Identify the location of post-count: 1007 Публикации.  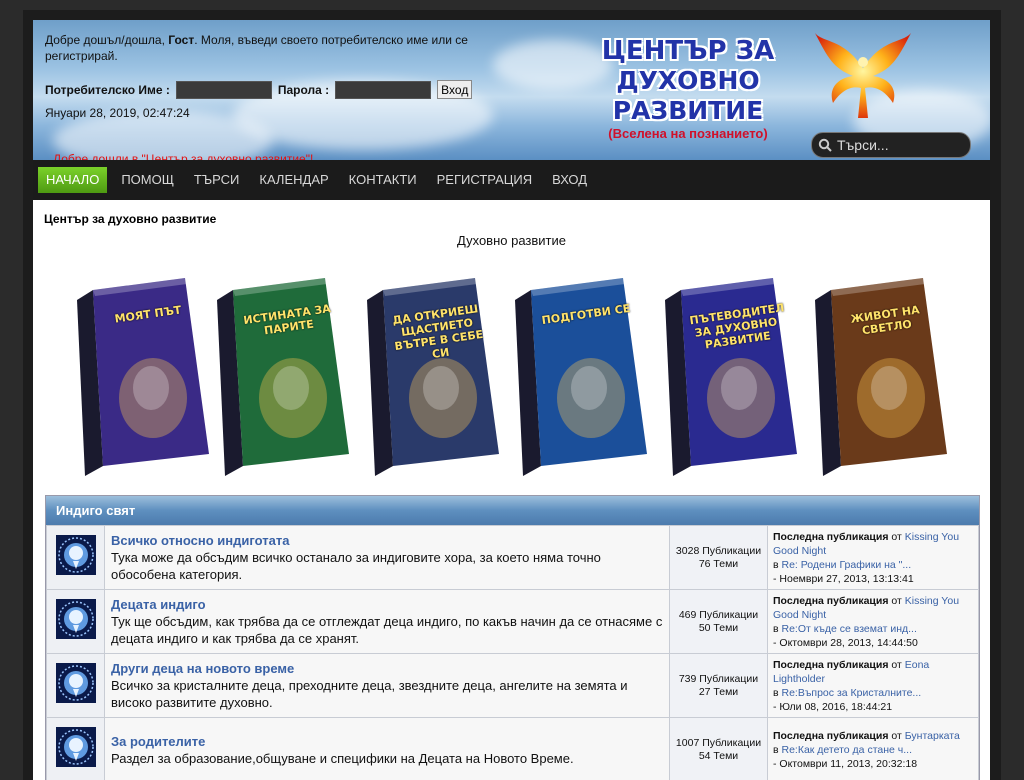
(718, 743).